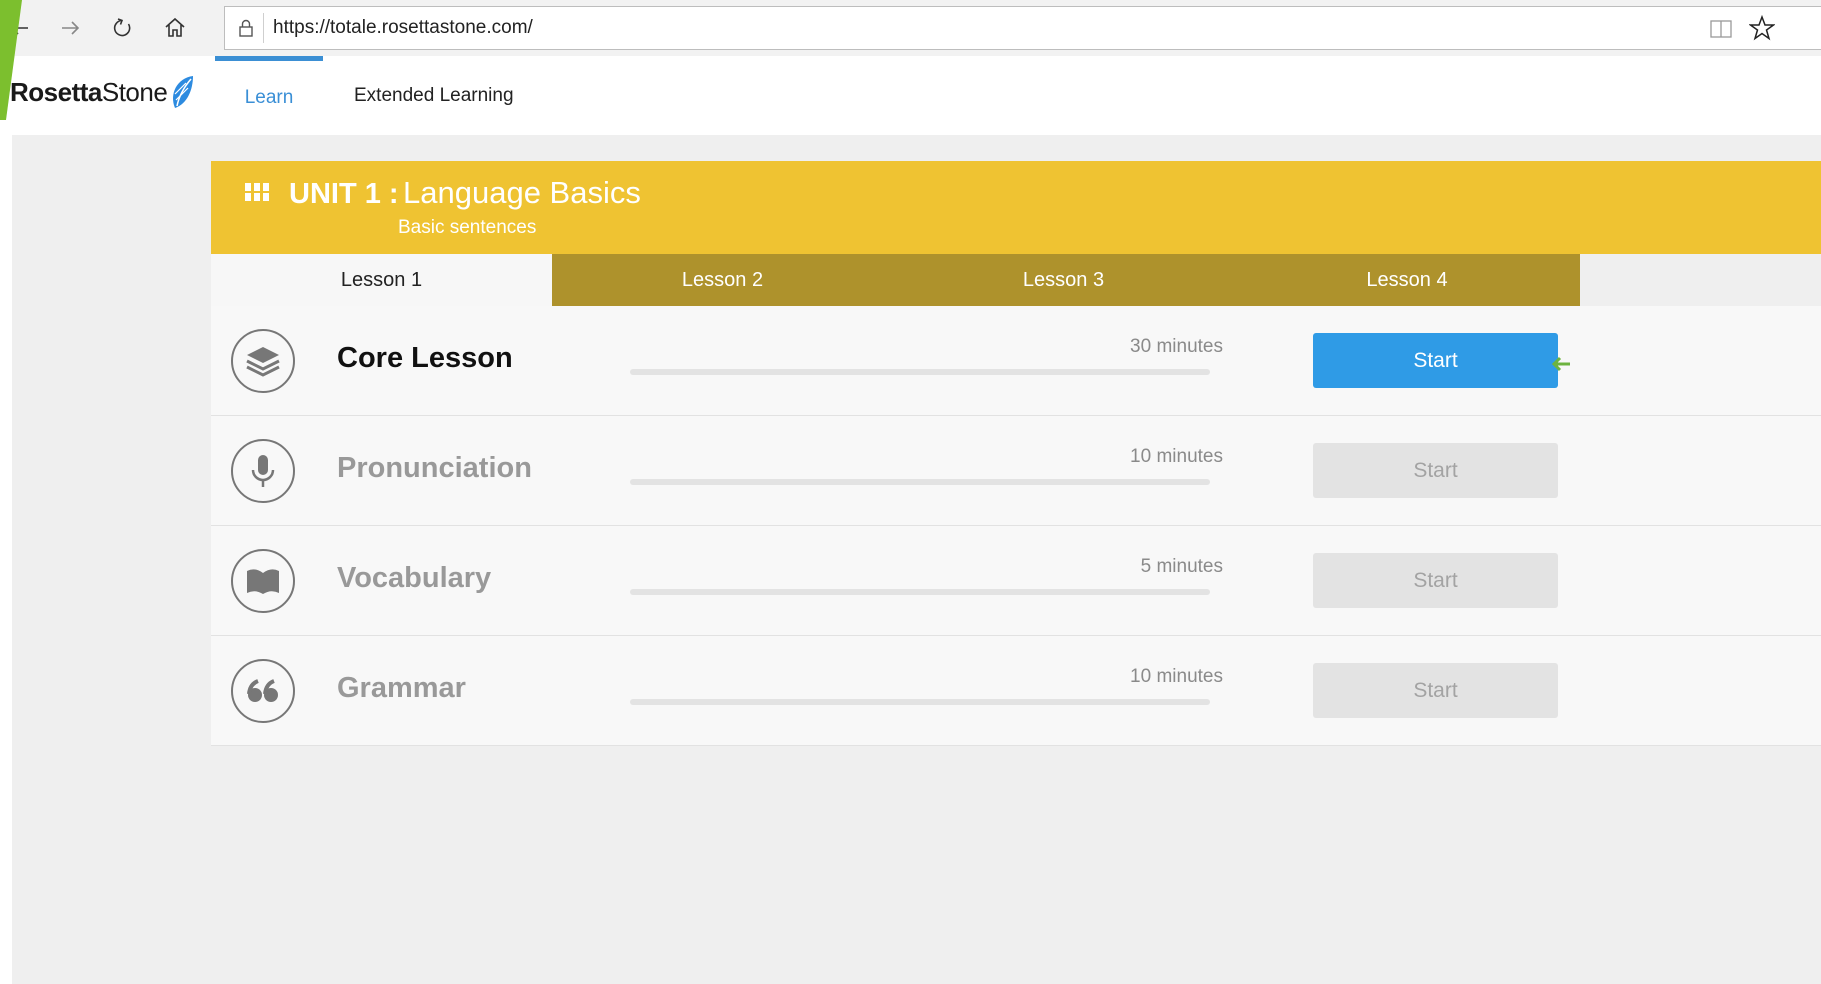 The width and height of the screenshot is (1821, 984). Describe the element at coordinates (1407, 280) in the screenshot. I see `tab-lesson-4: Lesson 4` at that location.